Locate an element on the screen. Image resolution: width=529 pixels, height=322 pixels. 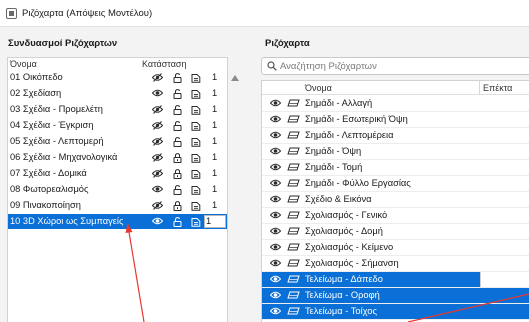
layer-combination-name: 06 Σχέδια - Μηχανολογικά is located at coordinates (64, 157).